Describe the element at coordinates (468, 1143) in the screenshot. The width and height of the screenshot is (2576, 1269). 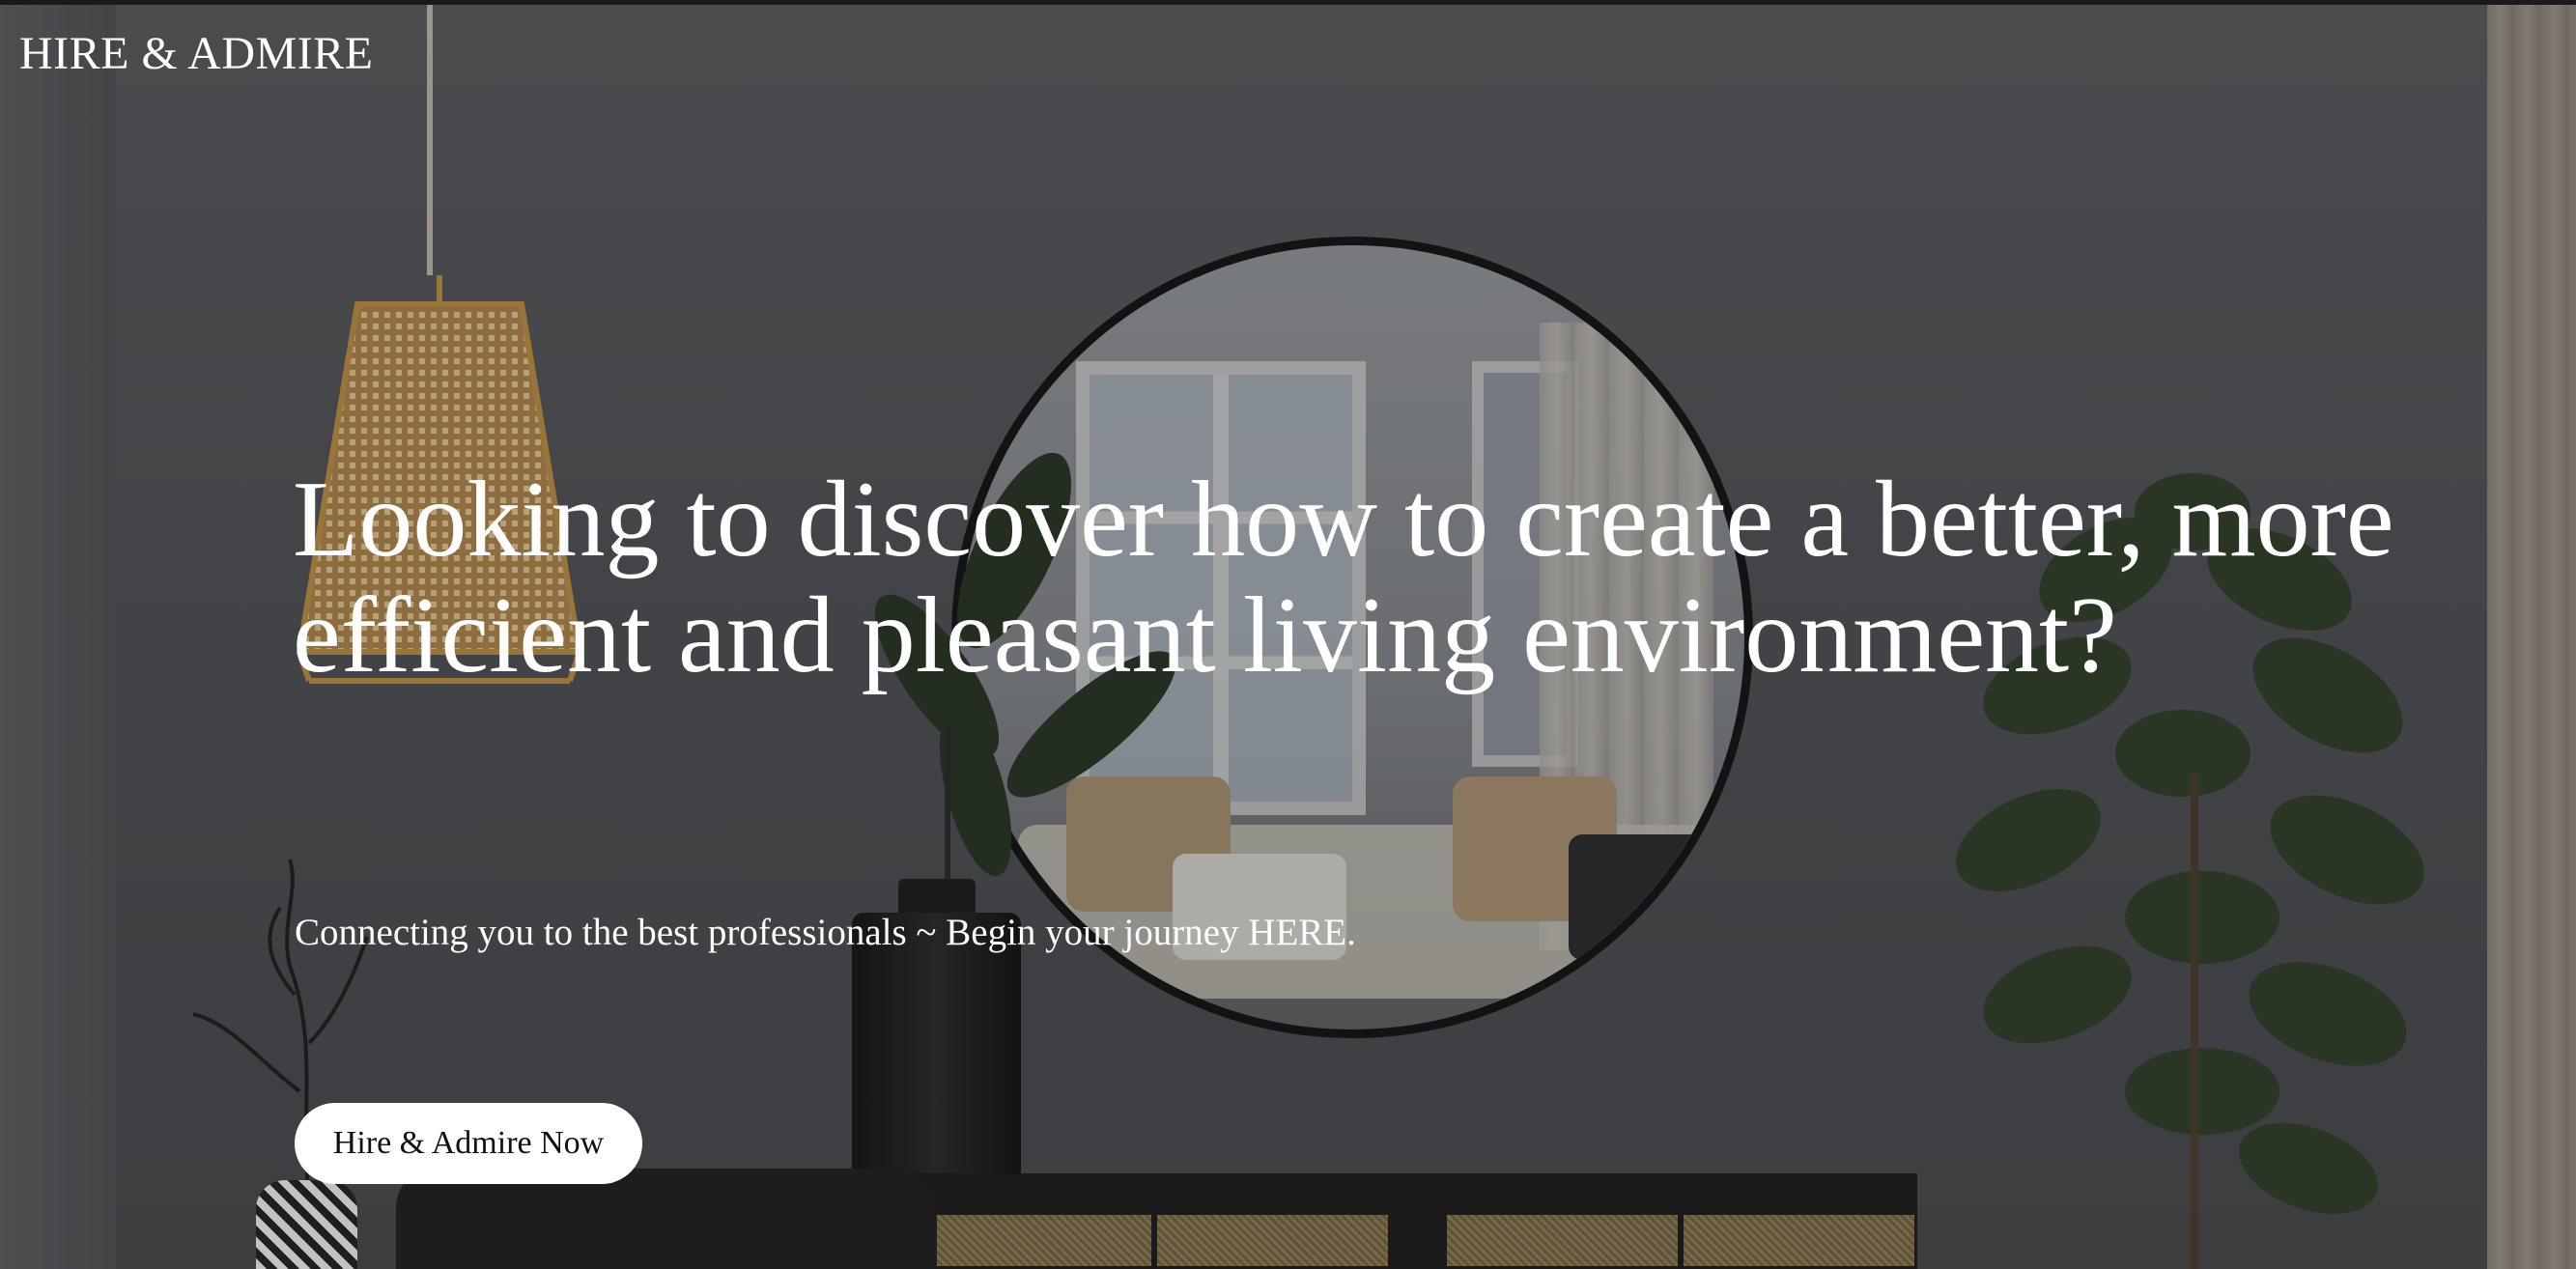
I see `hire-admire-now-button: Hire & Admire Now` at that location.